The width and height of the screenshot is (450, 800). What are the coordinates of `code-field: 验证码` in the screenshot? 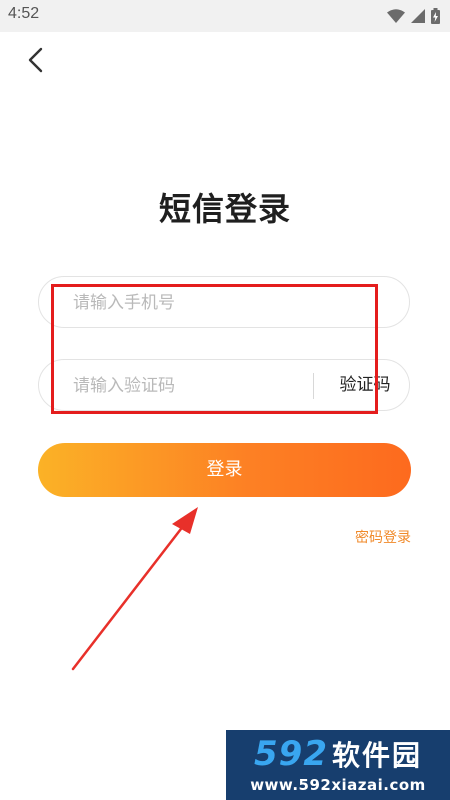 It's located at (224, 385).